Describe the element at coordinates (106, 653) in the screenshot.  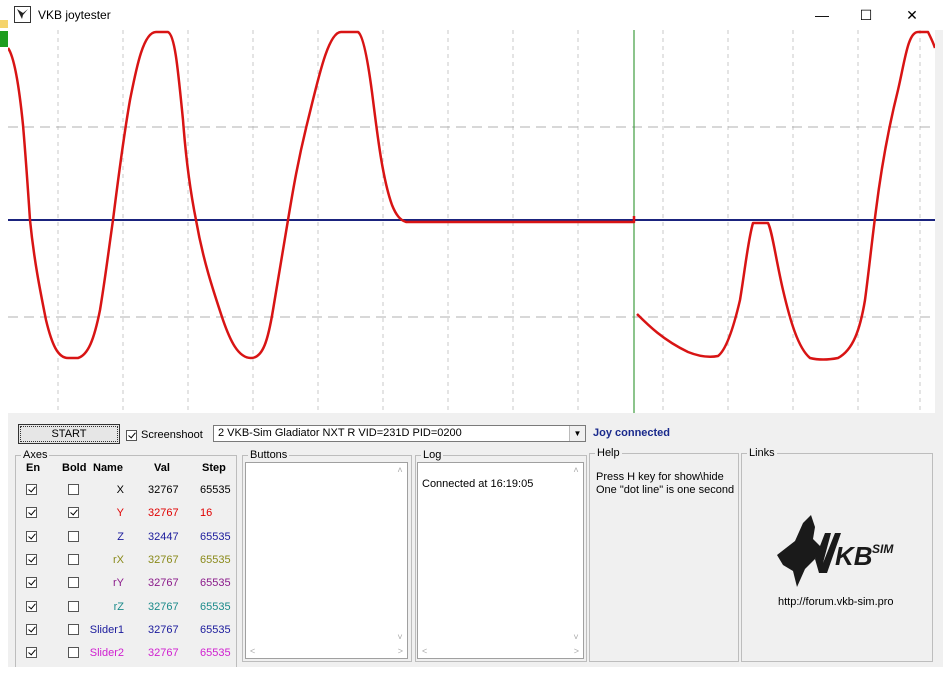
I see `axis-name: Slider2` at that location.